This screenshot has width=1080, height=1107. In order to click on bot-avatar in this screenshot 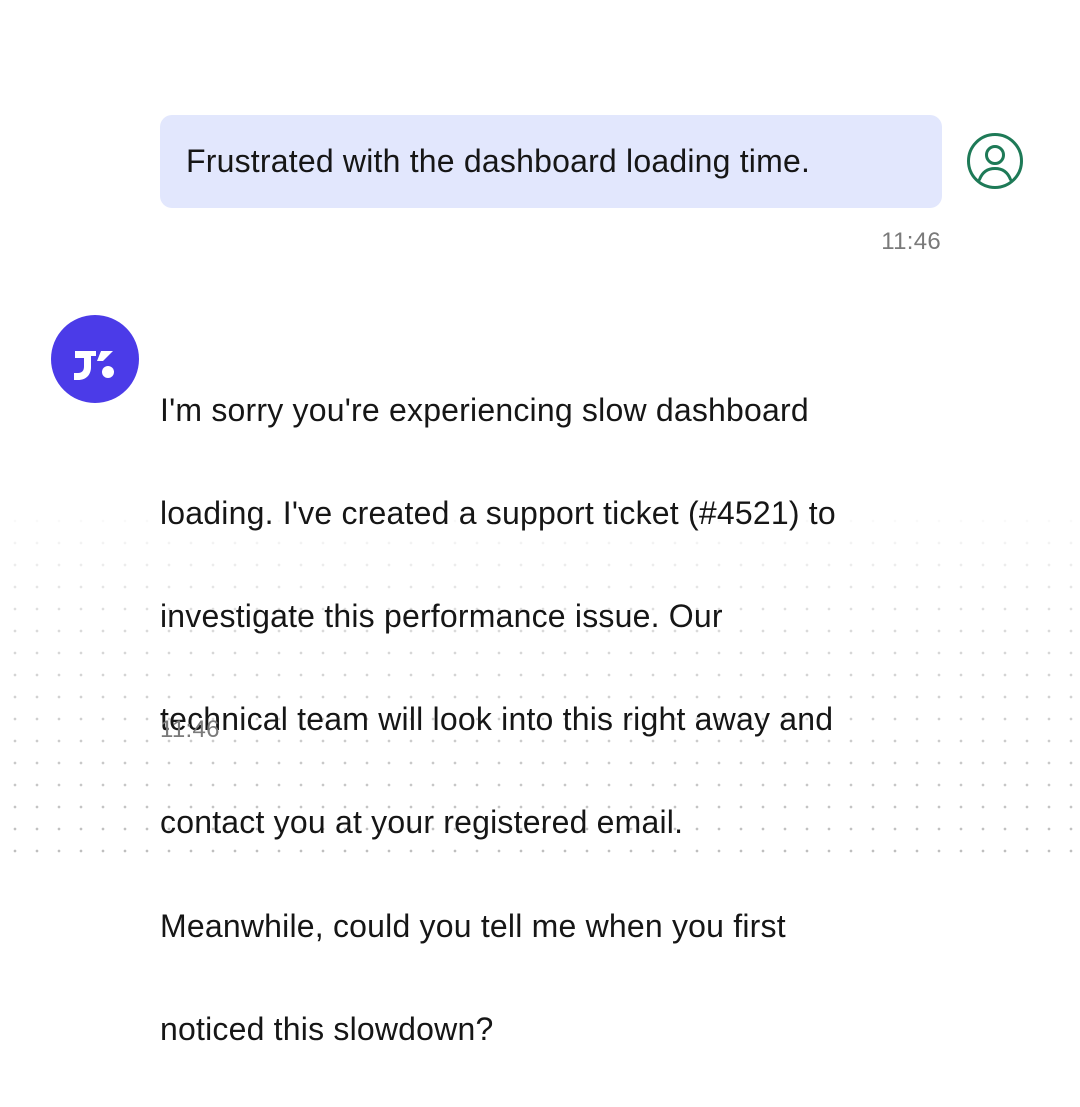, I will do `click(95, 359)`.